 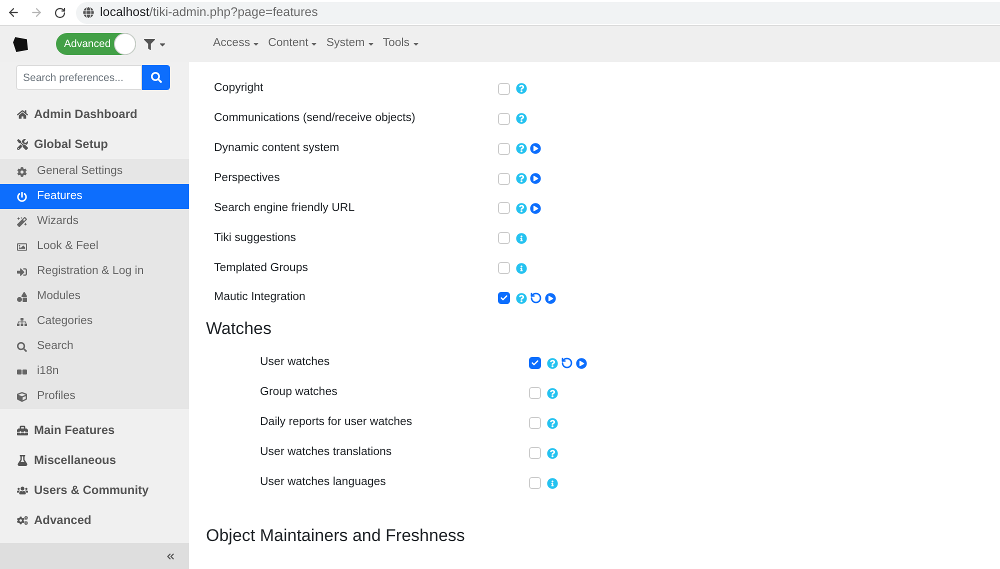 I want to click on shapes-icon, so click(x=22, y=297).